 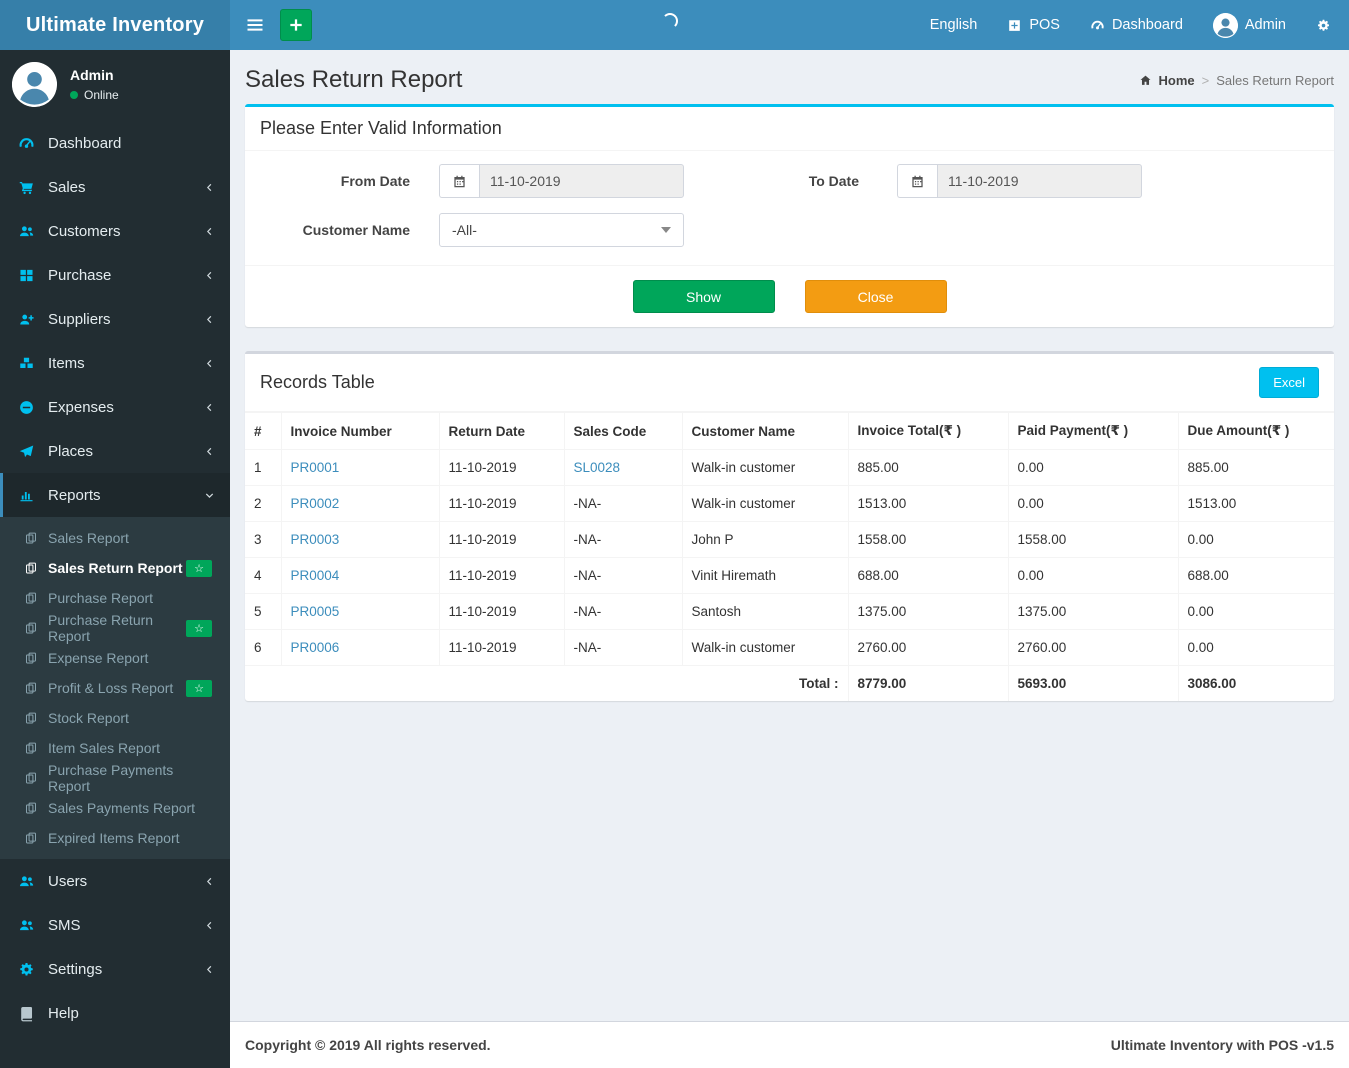 I want to click on submenu-item-purchase-payments-report: Purchase Payments Report, so click(x=115, y=778).